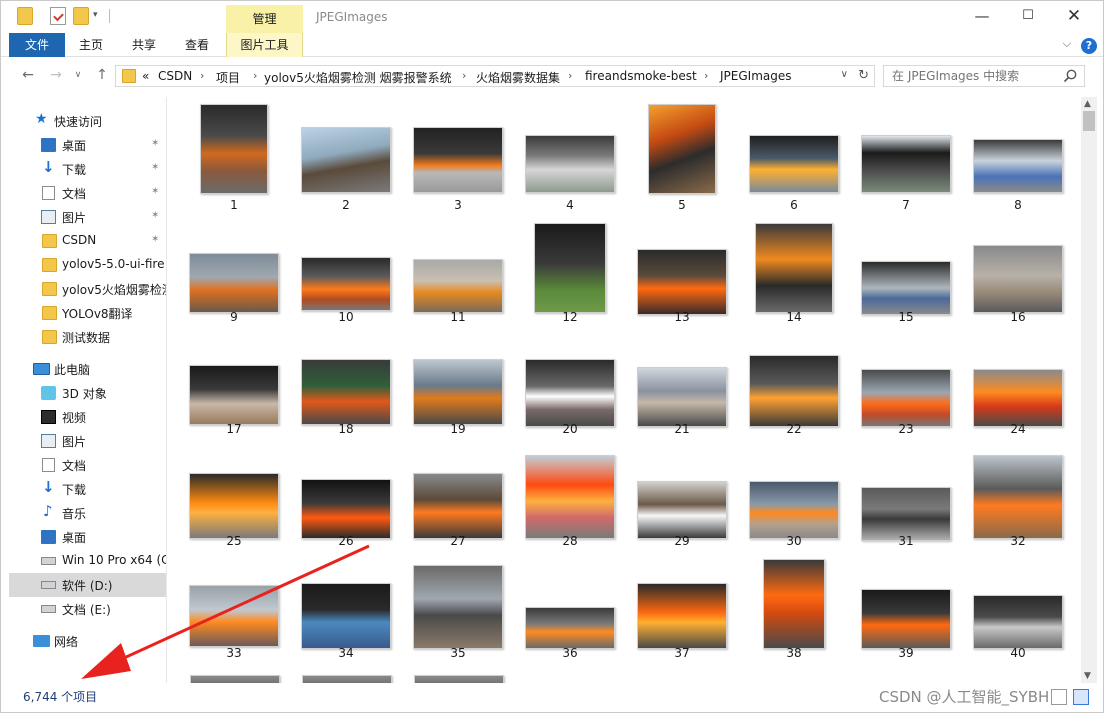 This screenshot has height=713, width=1104. I want to click on search-input, so click(977, 76).